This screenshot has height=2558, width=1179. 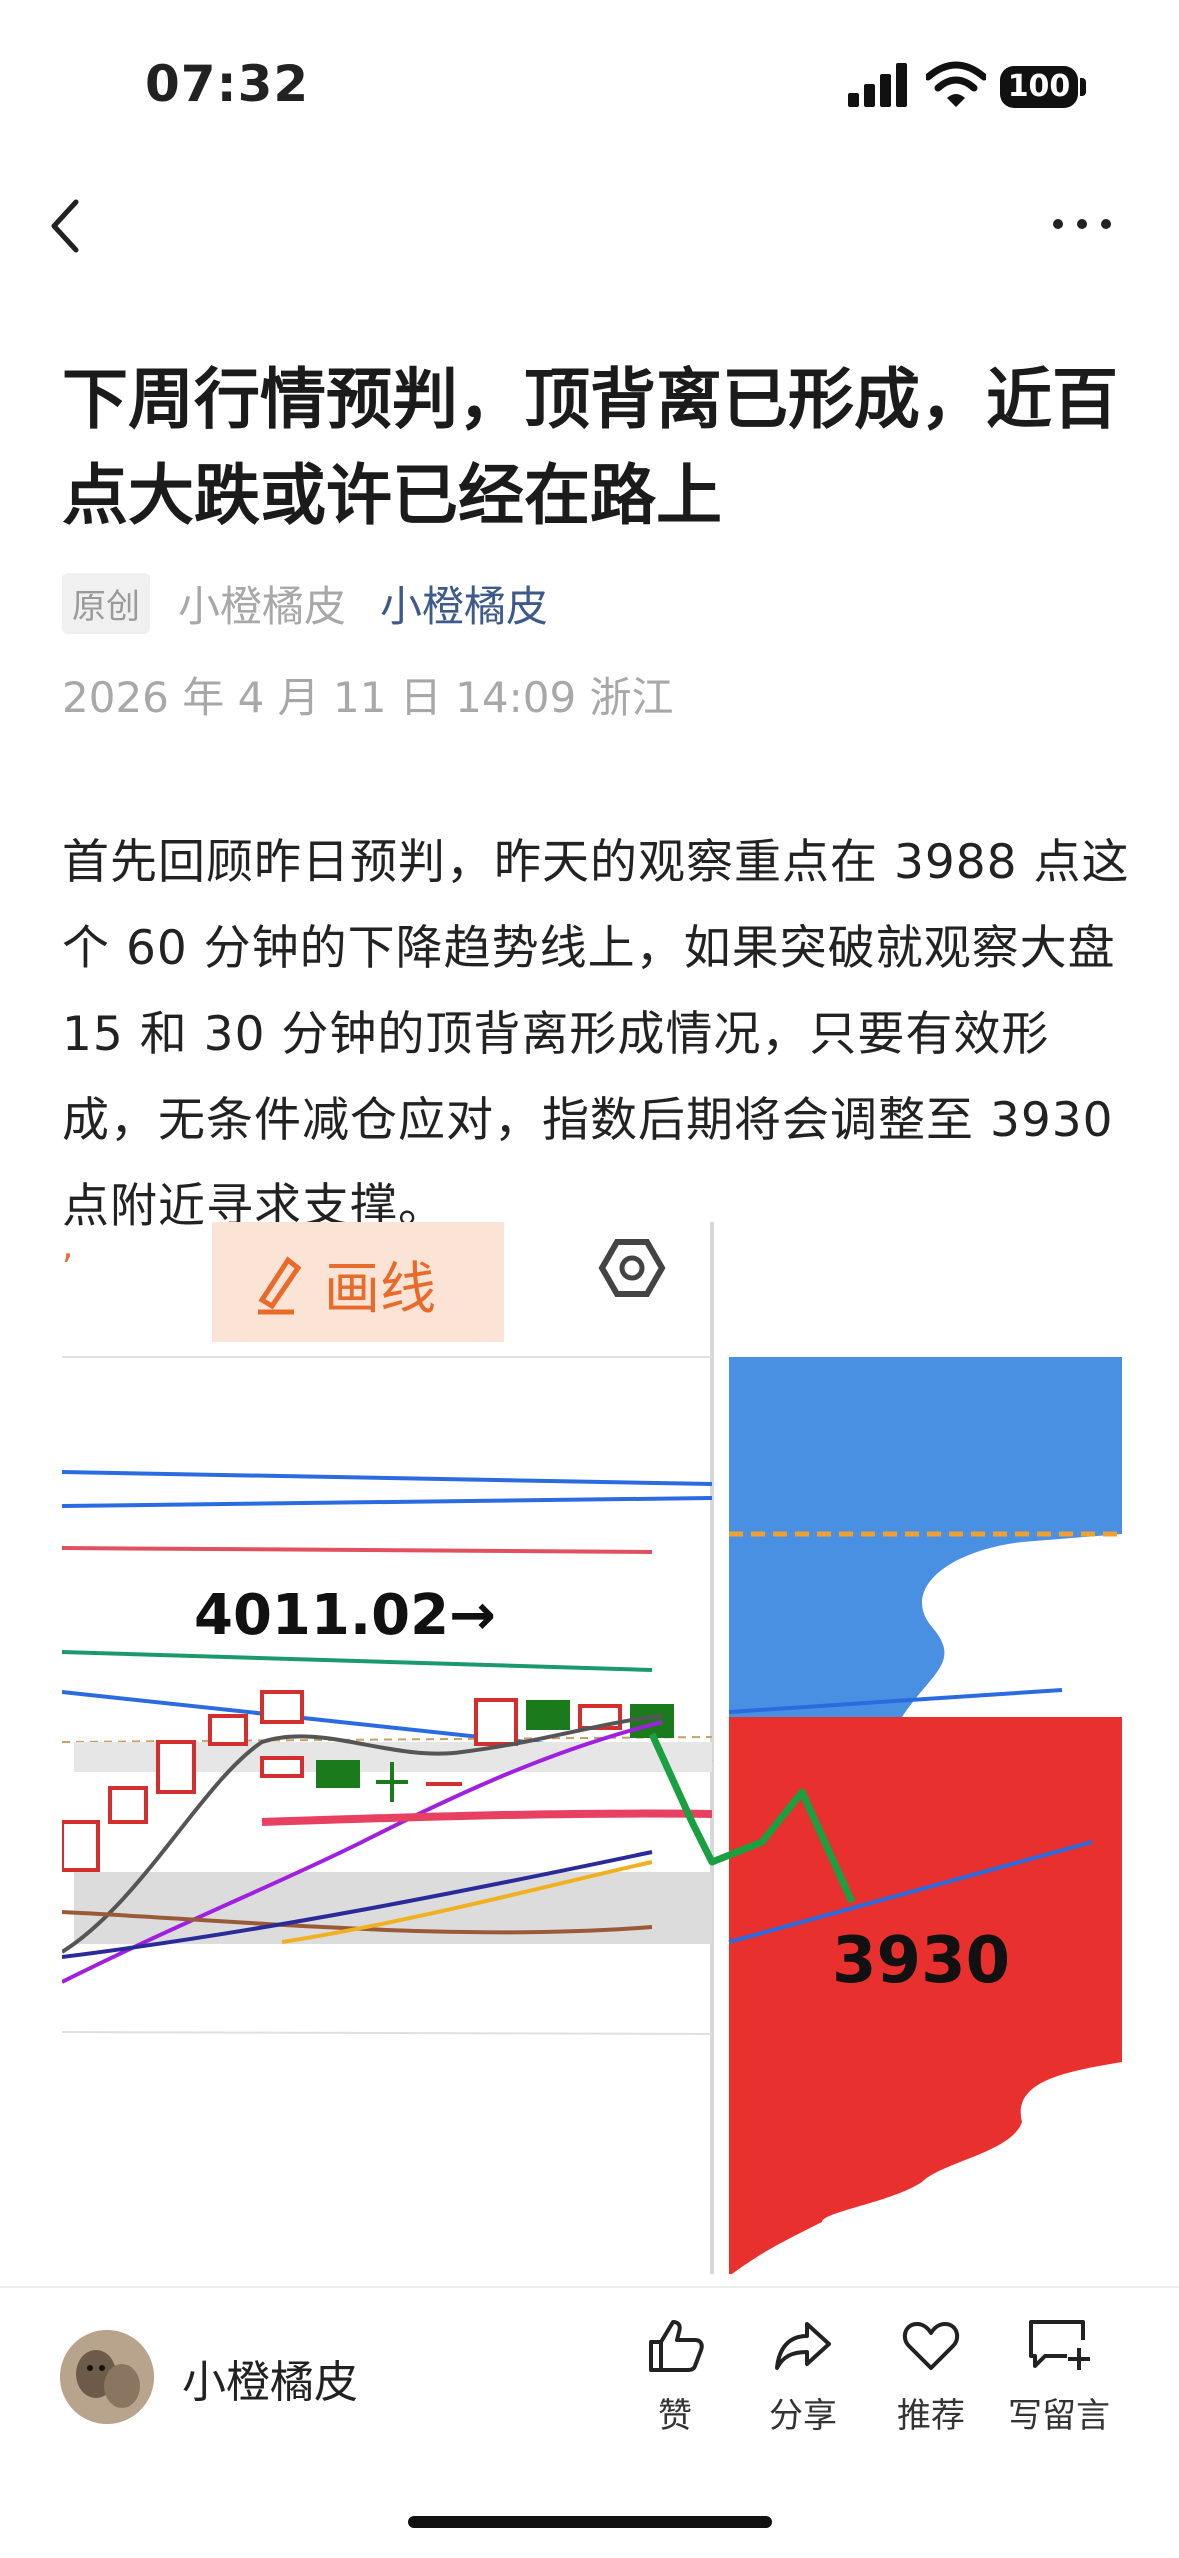 What do you see at coordinates (357, 1661) in the screenshot?
I see `trend-line-green` at bounding box center [357, 1661].